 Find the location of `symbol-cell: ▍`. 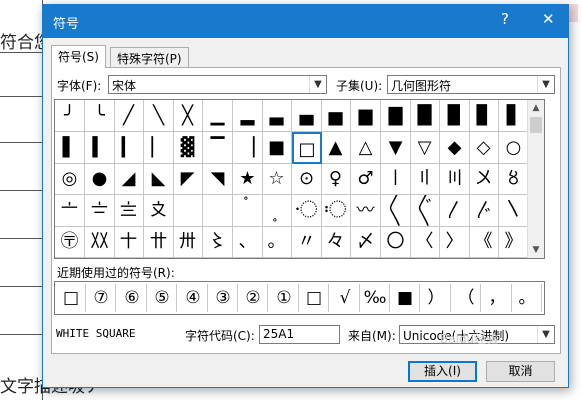

symbol-cell: ▍ is located at coordinates (100, 148).